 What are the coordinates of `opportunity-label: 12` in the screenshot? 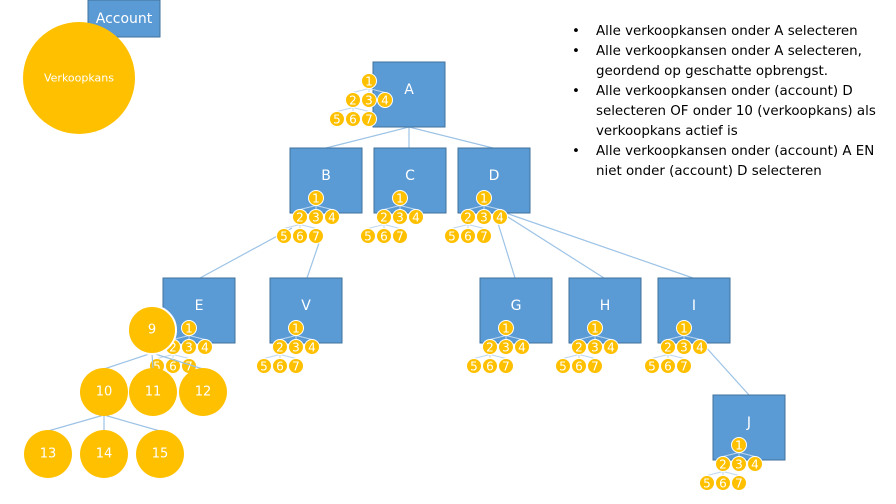 It's located at (203, 392).